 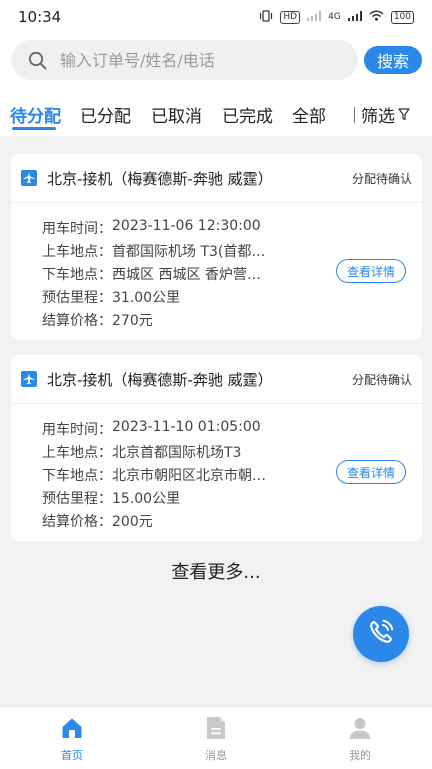 I want to click on nav-profile: 我的, so click(x=360, y=738).